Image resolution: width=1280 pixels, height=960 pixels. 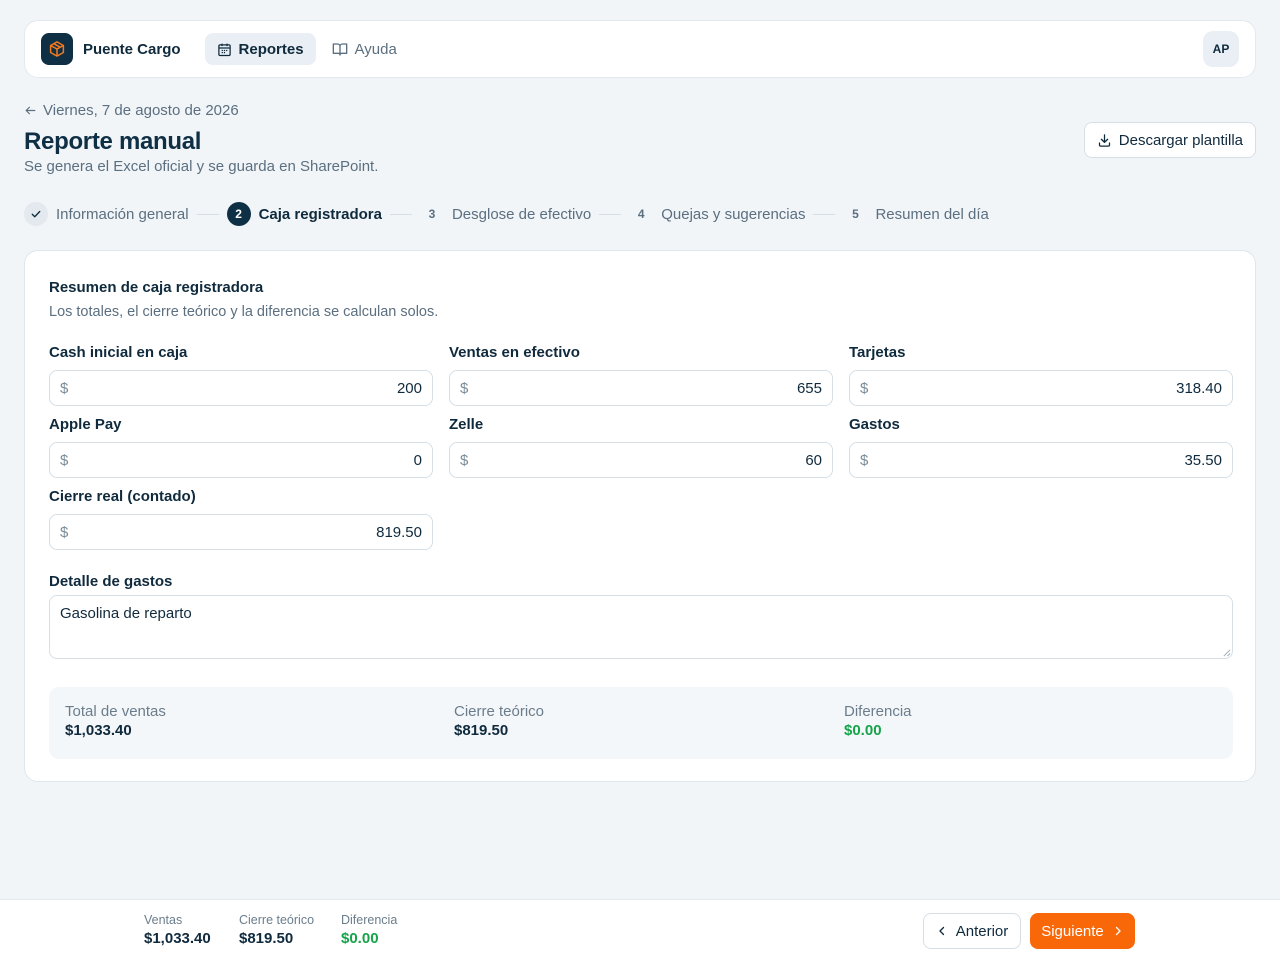 I want to click on step-label: Desglose de efectivo, so click(x=521, y=214).